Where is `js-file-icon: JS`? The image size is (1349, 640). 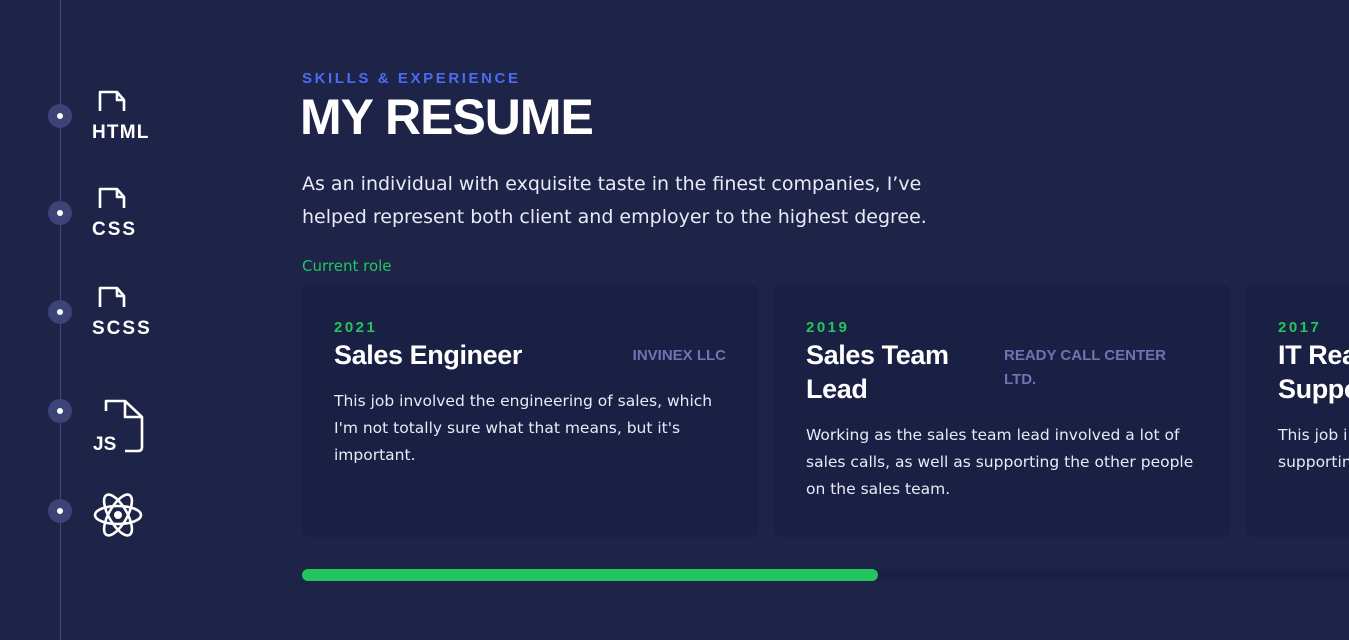 js-file-icon: JS is located at coordinates (126, 420).